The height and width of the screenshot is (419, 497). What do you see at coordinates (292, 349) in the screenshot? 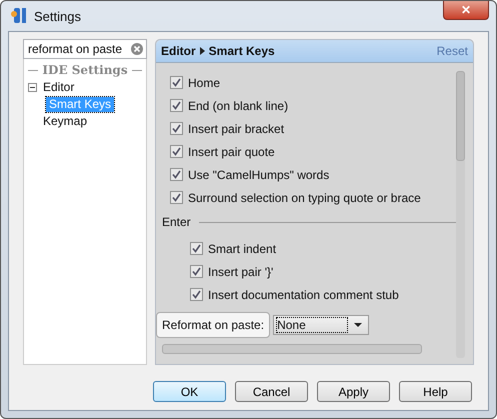
I see `horizontal-scrollbar` at bounding box center [292, 349].